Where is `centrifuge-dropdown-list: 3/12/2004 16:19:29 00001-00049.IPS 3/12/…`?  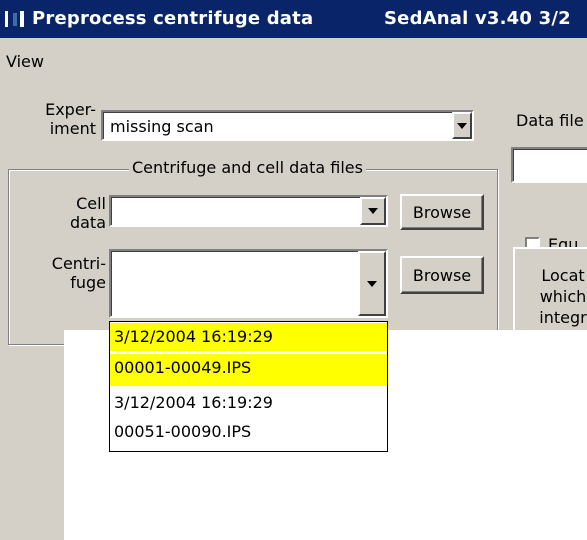 centrifuge-dropdown-list: 3/12/2004 16:19:29 00001-00049.IPS 3/12/… is located at coordinates (248, 386).